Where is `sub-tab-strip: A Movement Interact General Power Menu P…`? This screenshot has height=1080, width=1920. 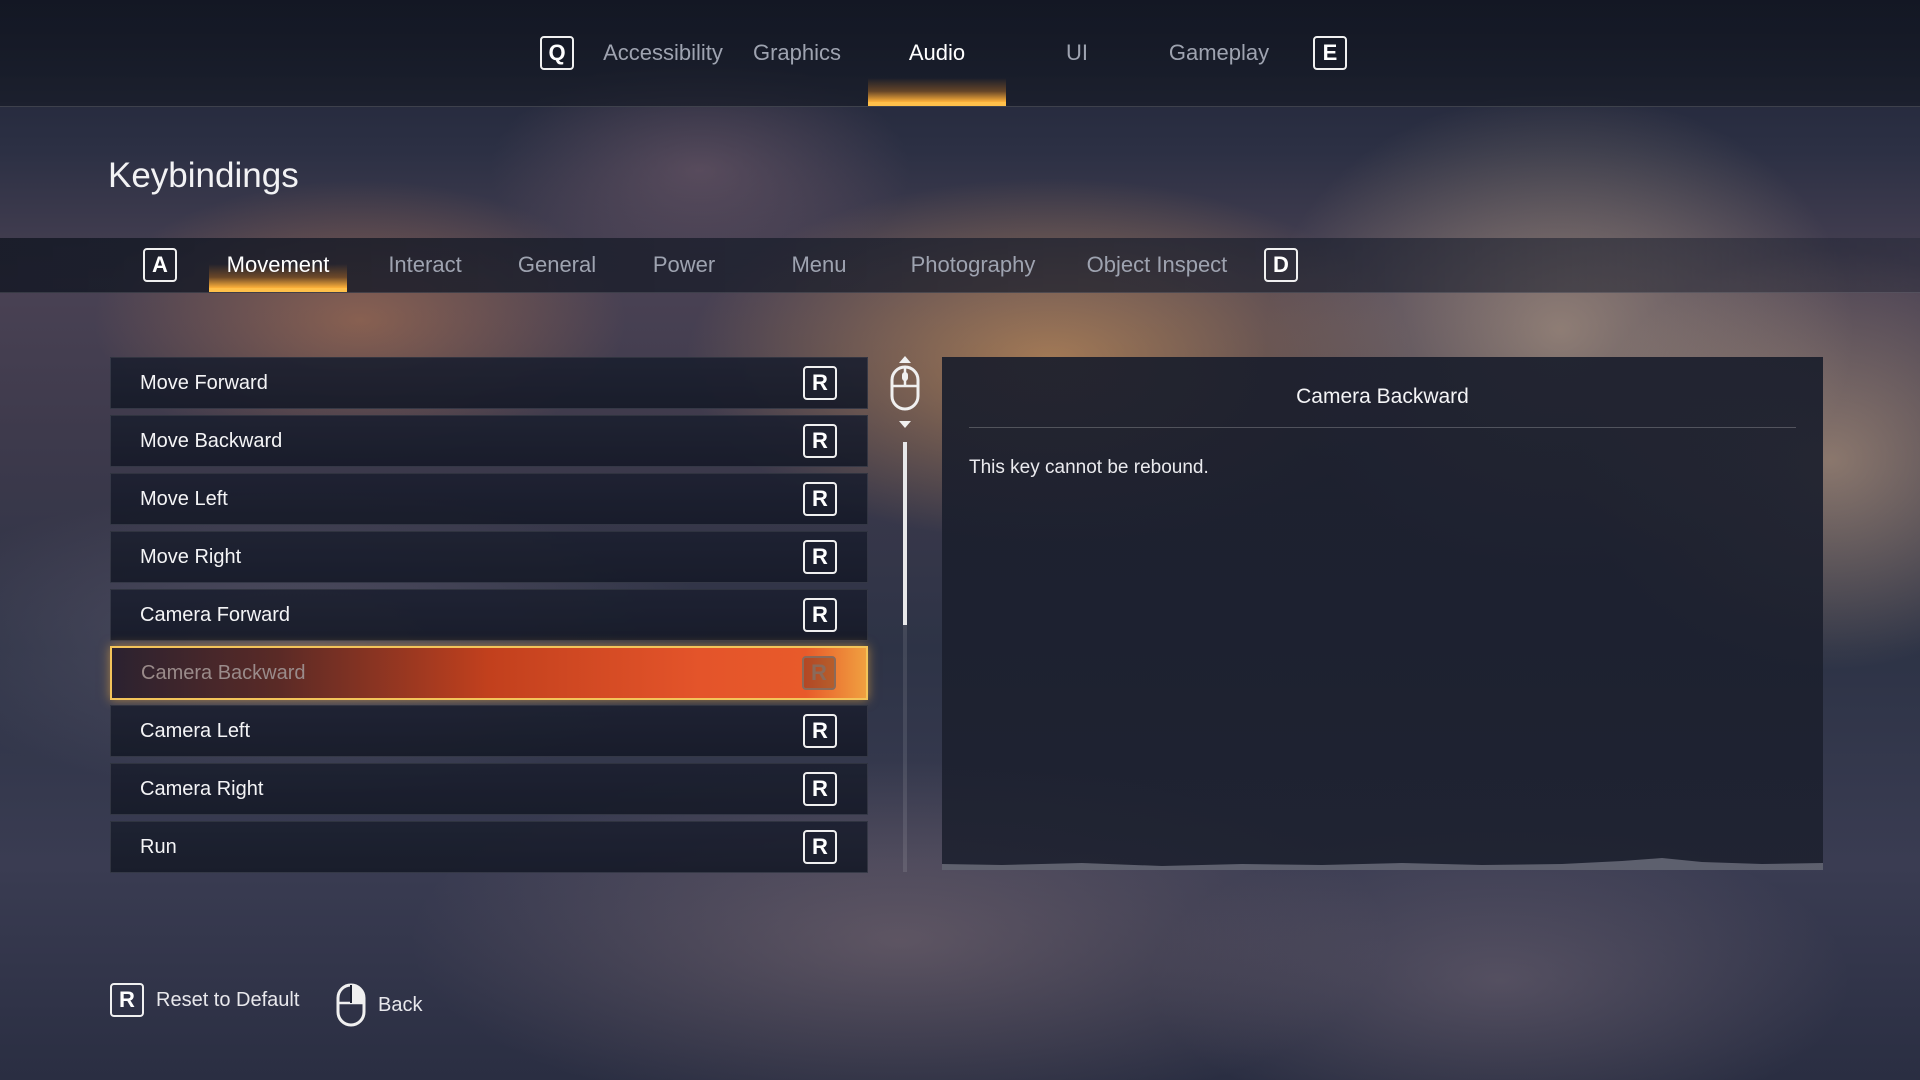
sub-tab-strip: A Movement Interact General Power Menu P… is located at coordinates (725, 265).